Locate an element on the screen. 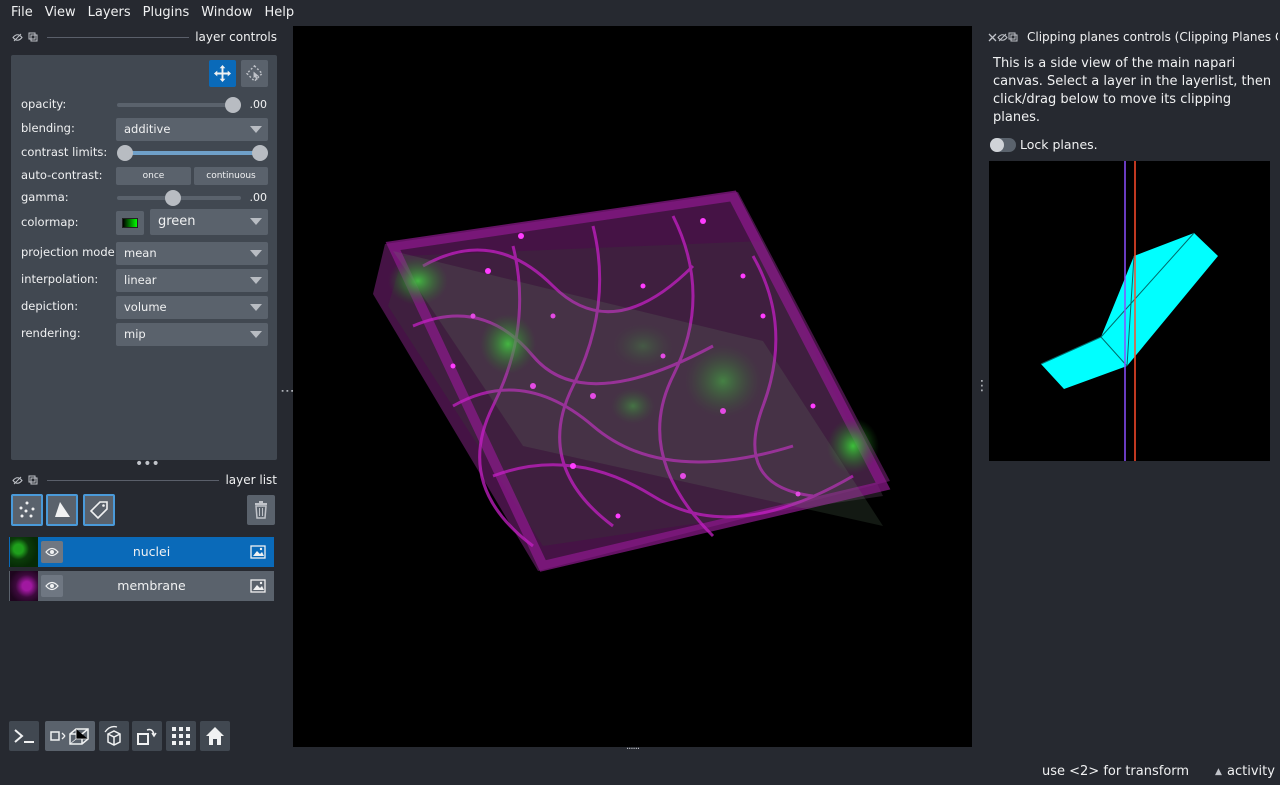  projection-mode-select: mean is located at coordinates (192, 253).